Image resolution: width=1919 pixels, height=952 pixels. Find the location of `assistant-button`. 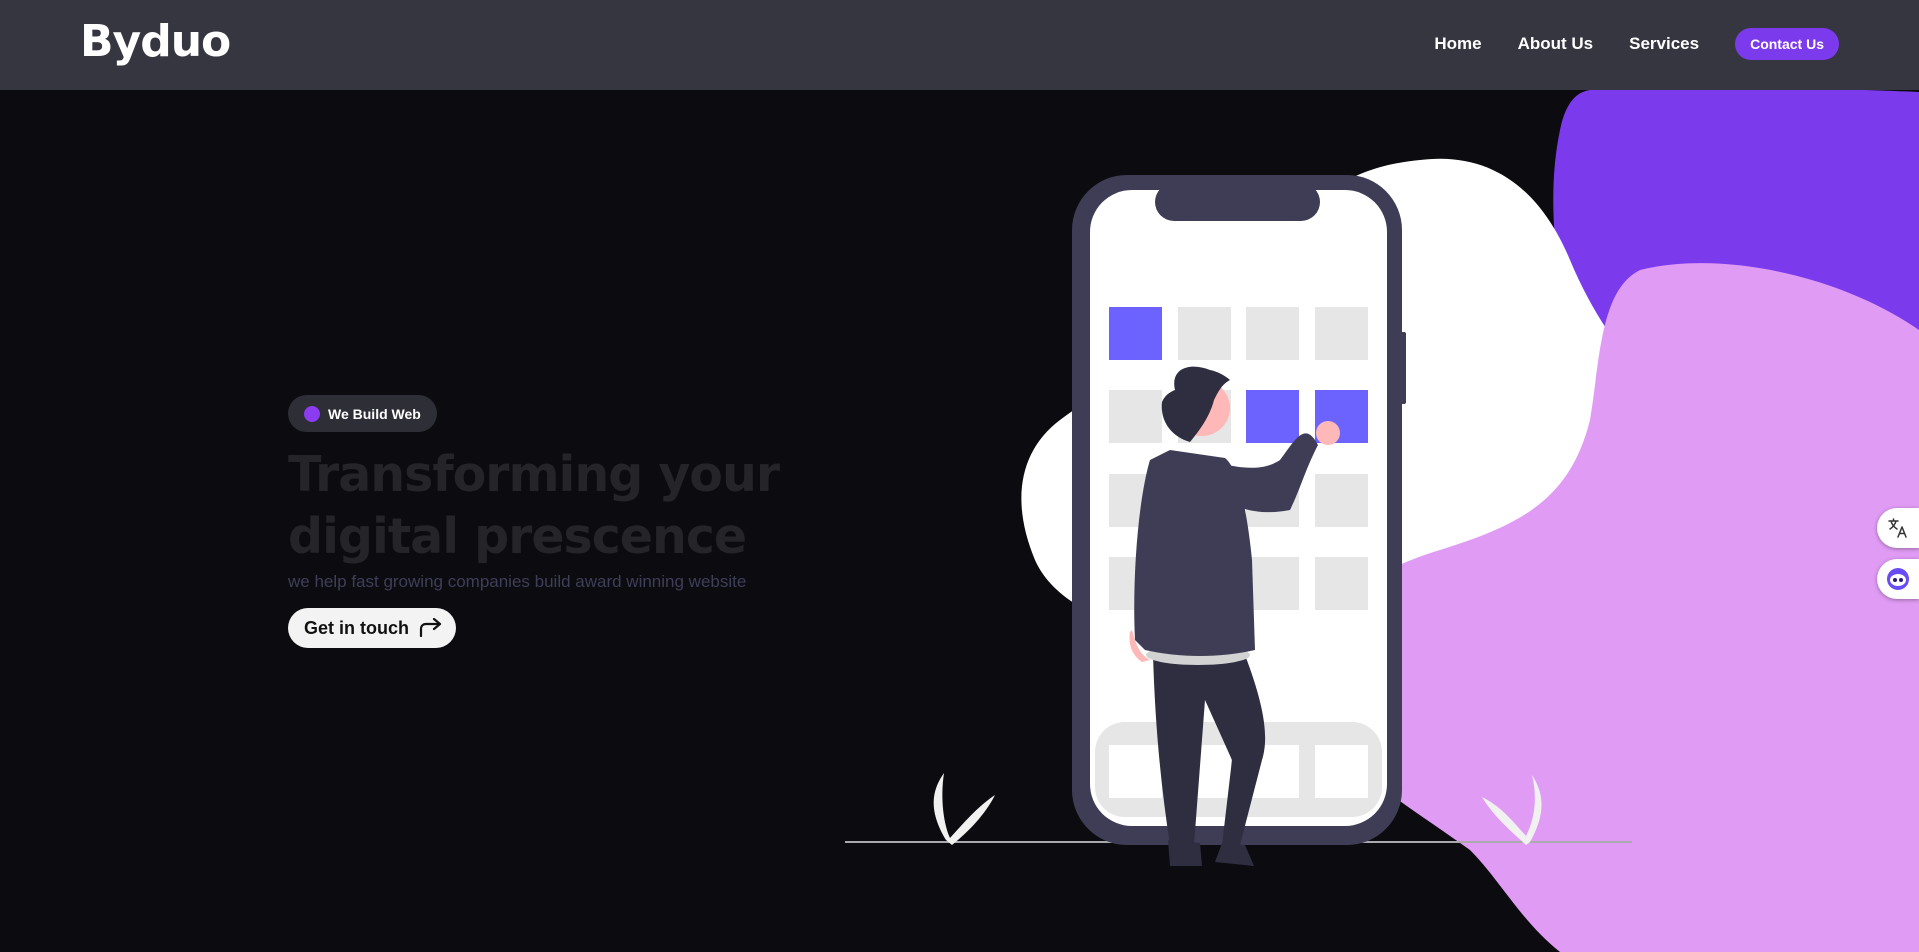

assistant-button is located at coordinates (1898, 579).